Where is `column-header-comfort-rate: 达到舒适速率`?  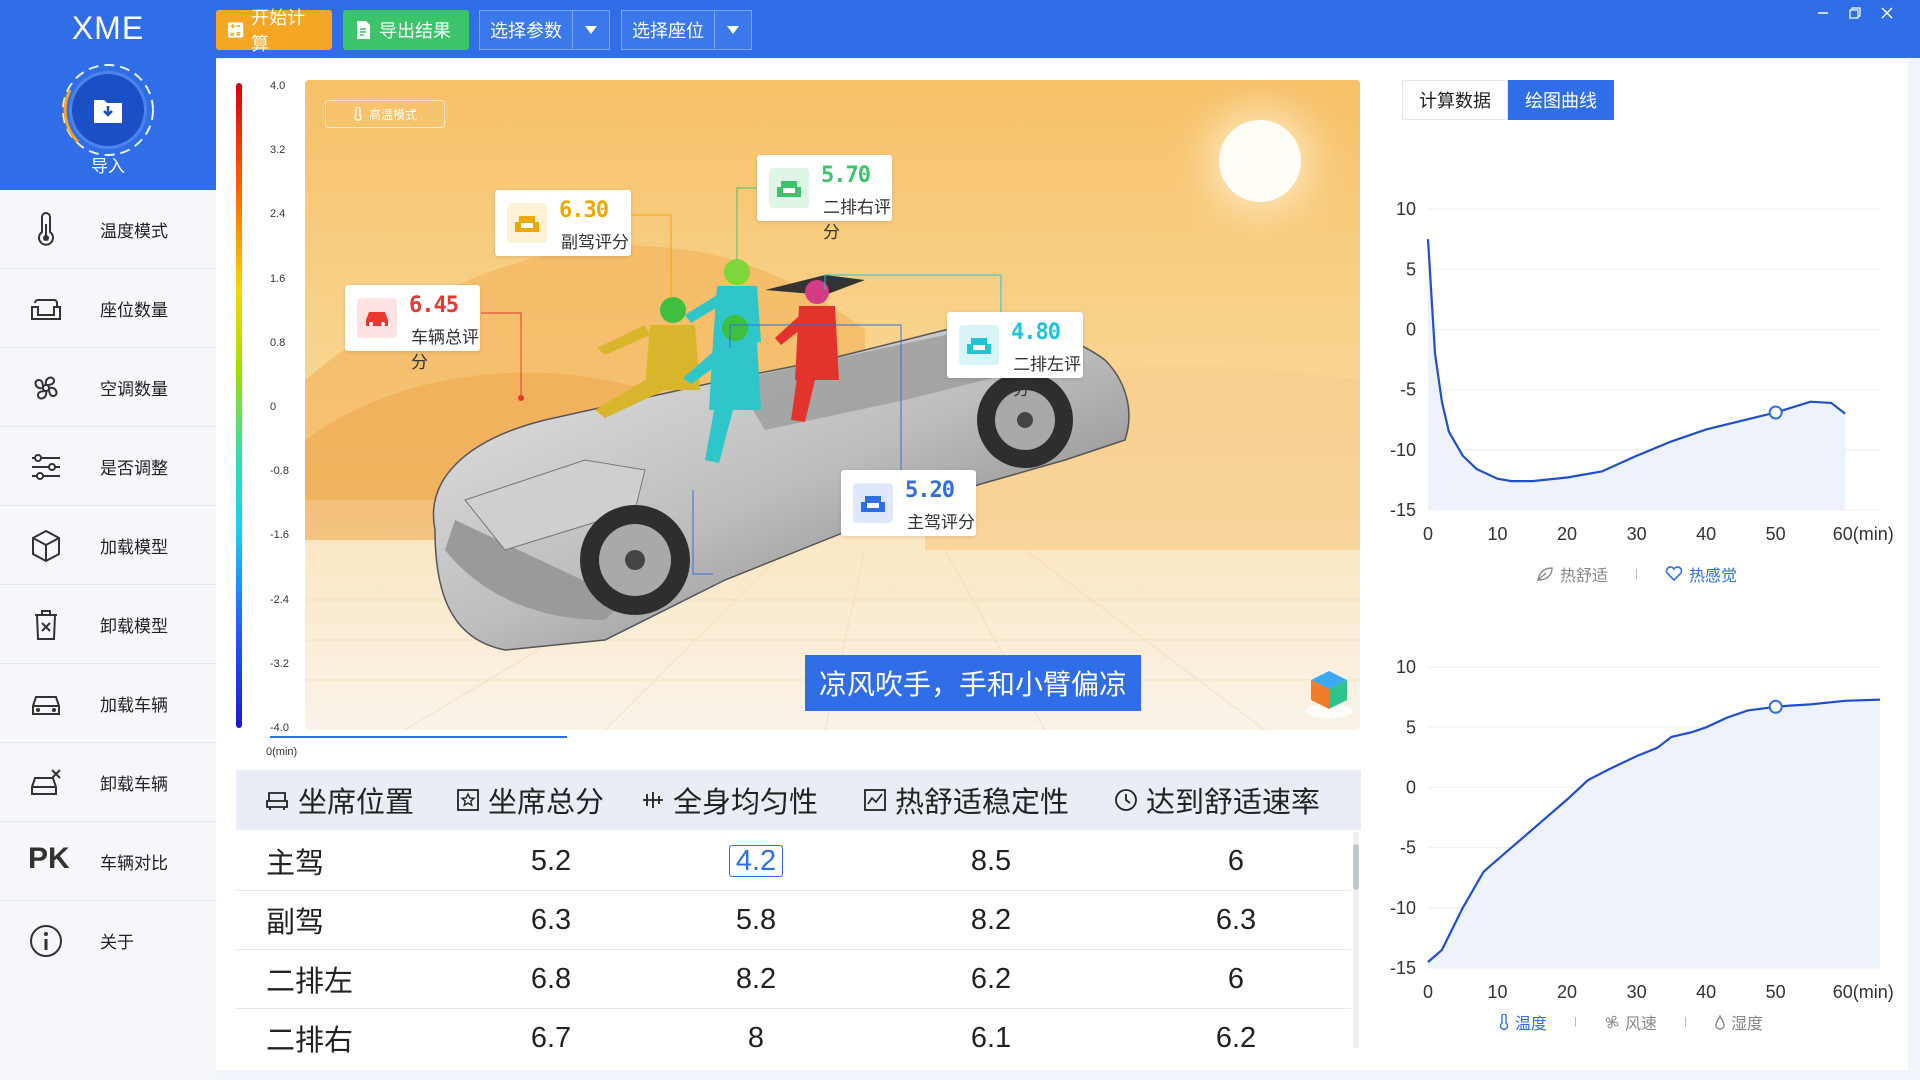 column-header-comfort-rate: 达到舒适速率 is located at coordinates (1217, 800).